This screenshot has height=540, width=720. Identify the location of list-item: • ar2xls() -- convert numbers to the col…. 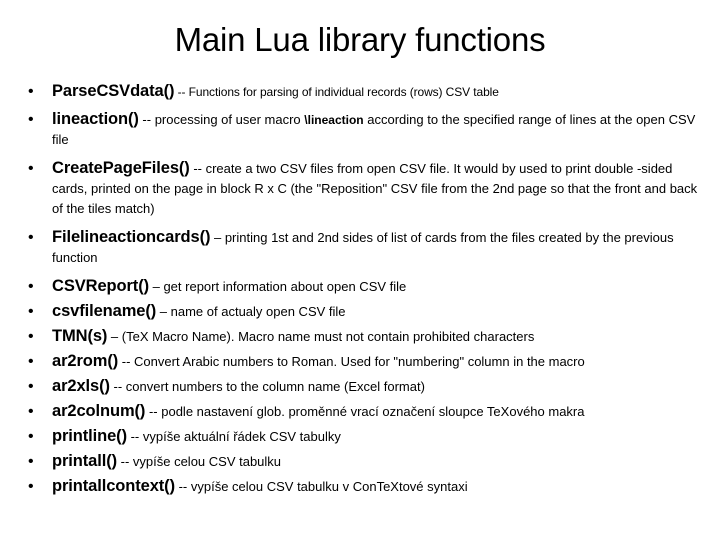
(360, 386).